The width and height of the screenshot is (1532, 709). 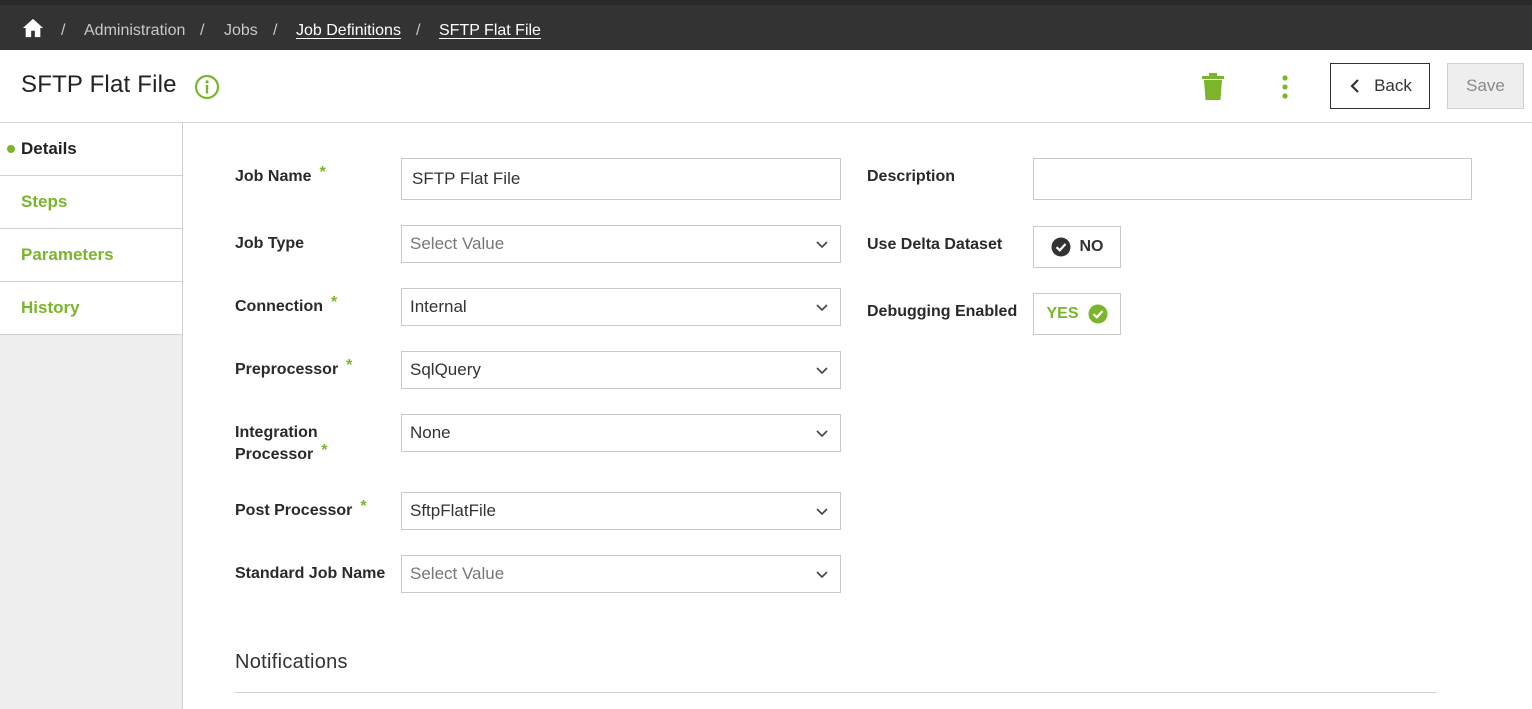 I want to click on post-processor-label-text: Post Processor, so click(x=294, y=510).